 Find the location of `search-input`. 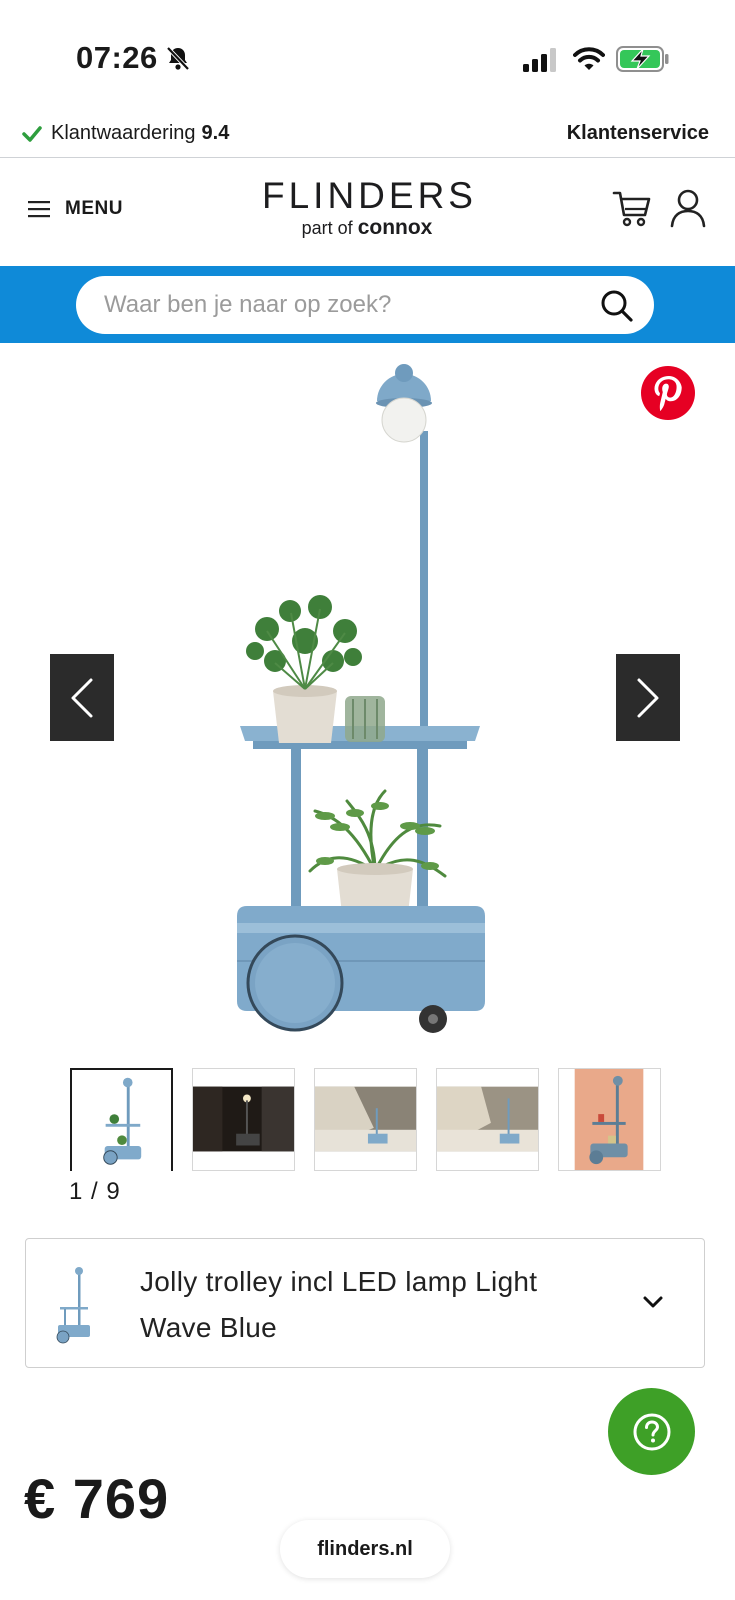

search-input is located at coordinates (339, 305).